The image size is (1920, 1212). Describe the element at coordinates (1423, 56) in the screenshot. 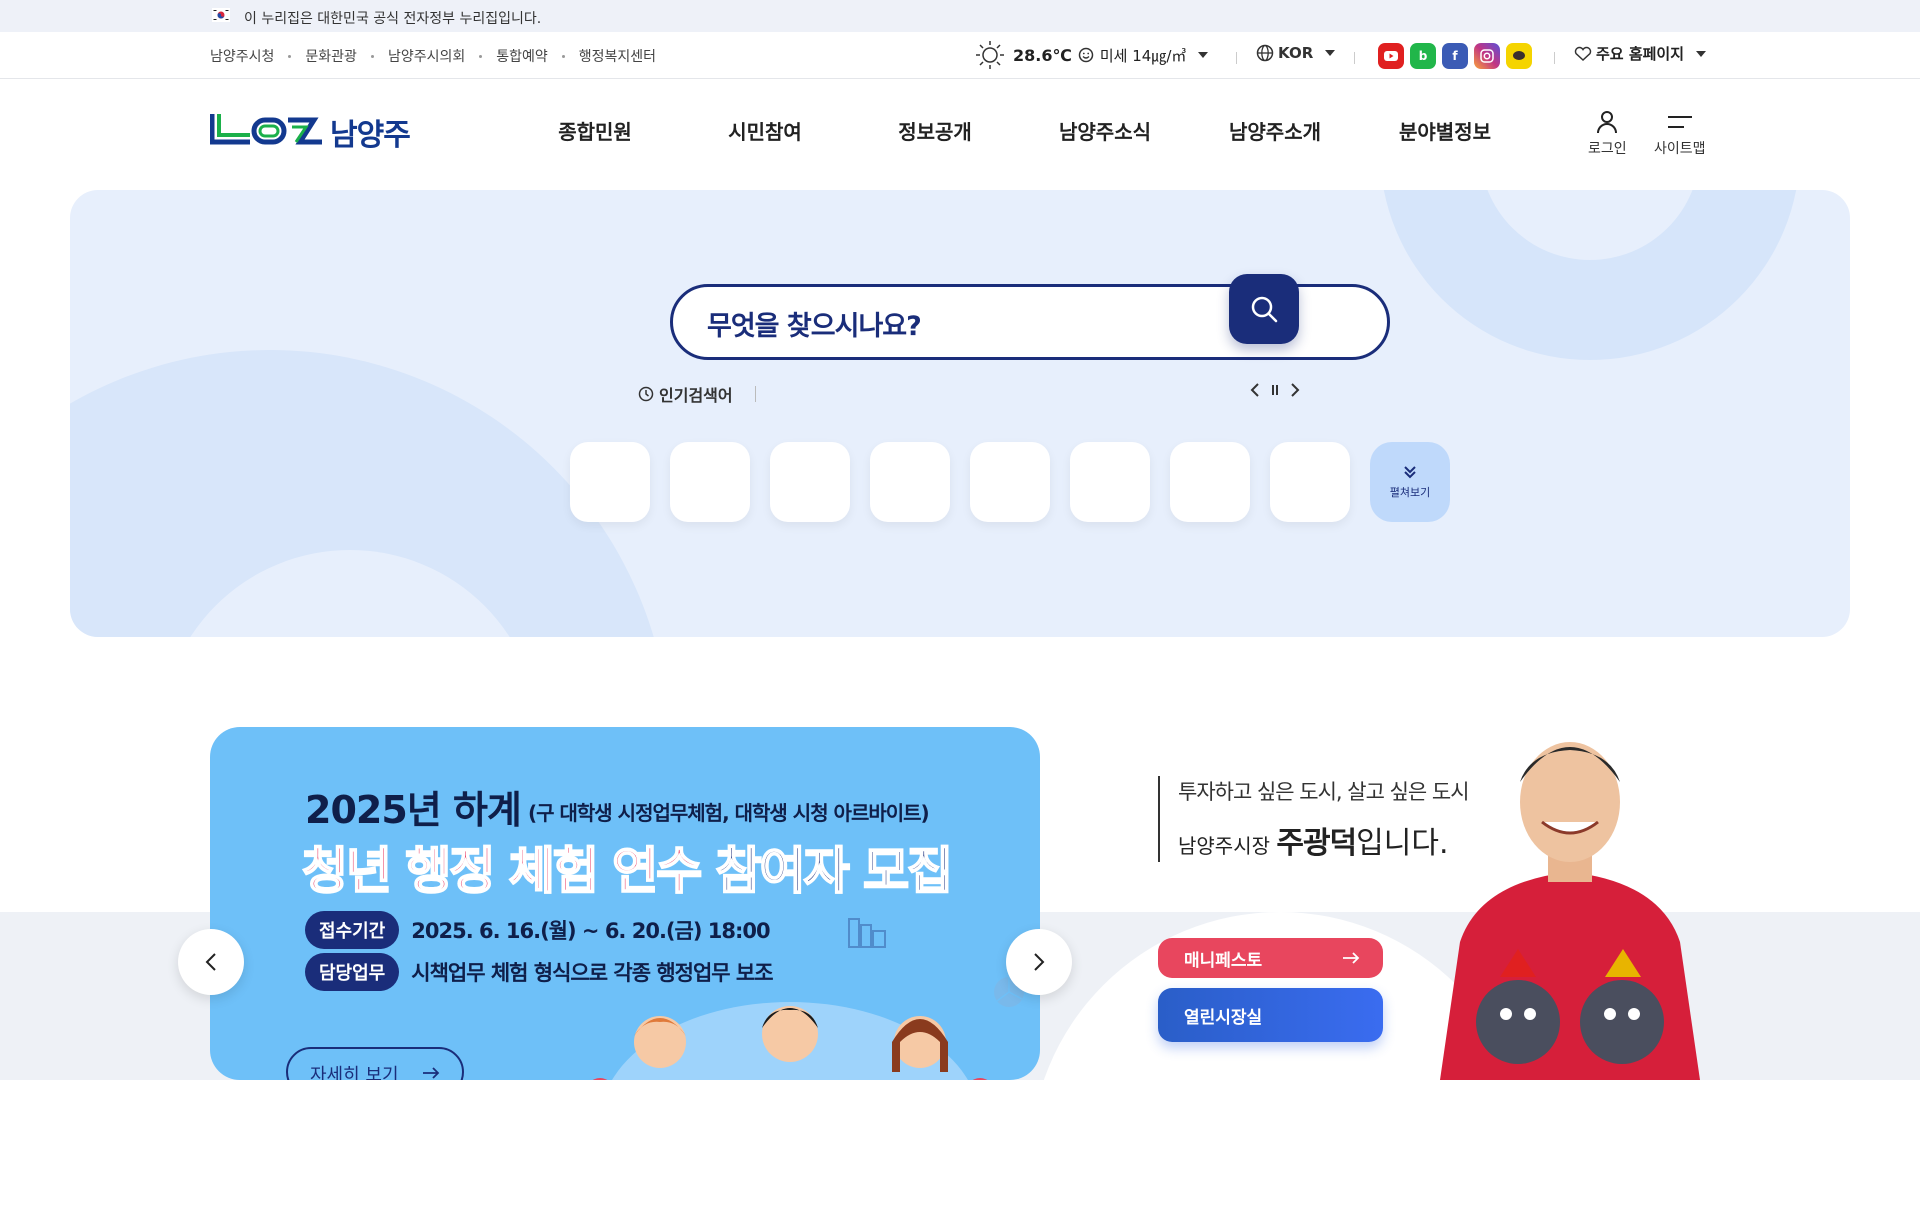

I see `blog-icon: b` at that location.